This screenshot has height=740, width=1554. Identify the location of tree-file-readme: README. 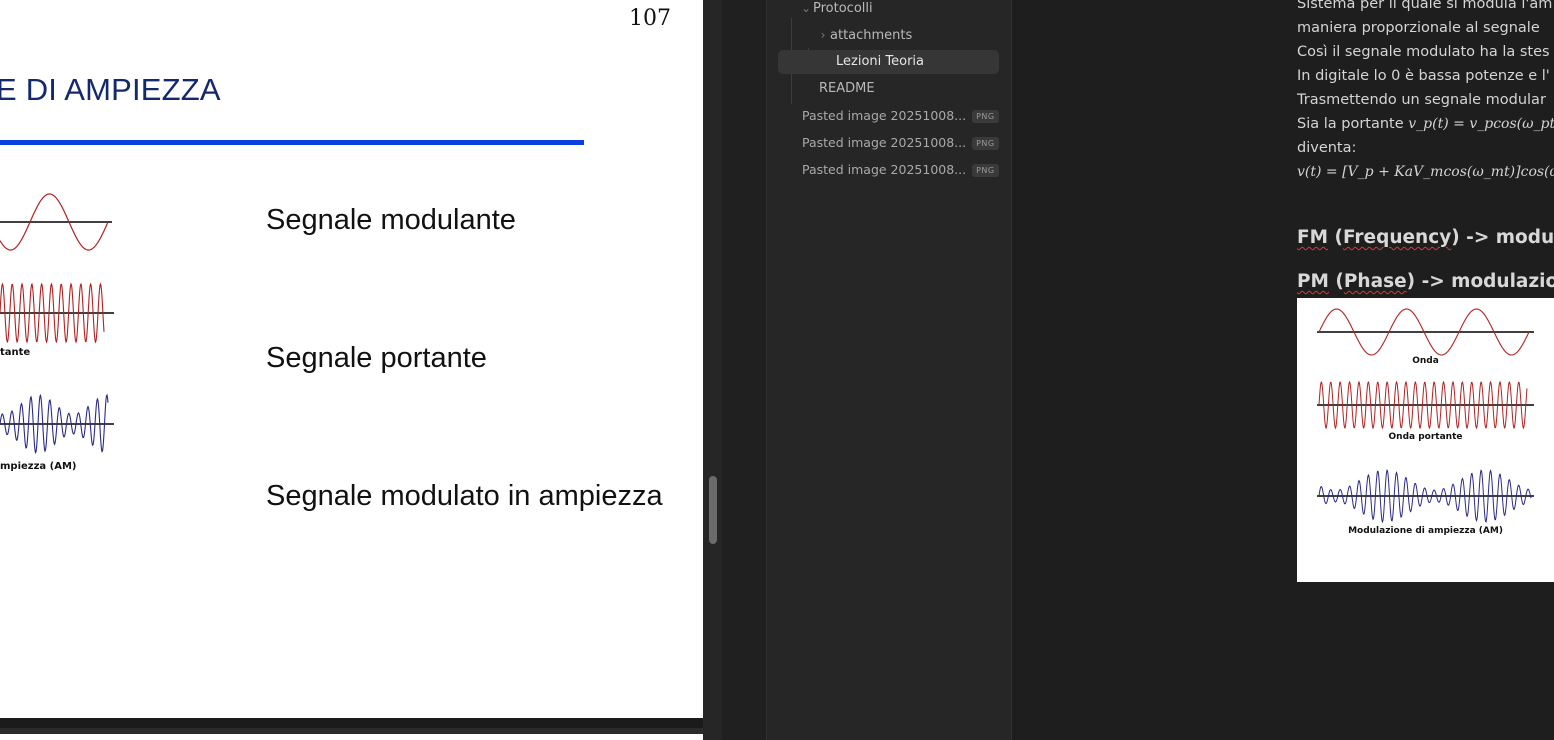
(847, 89).